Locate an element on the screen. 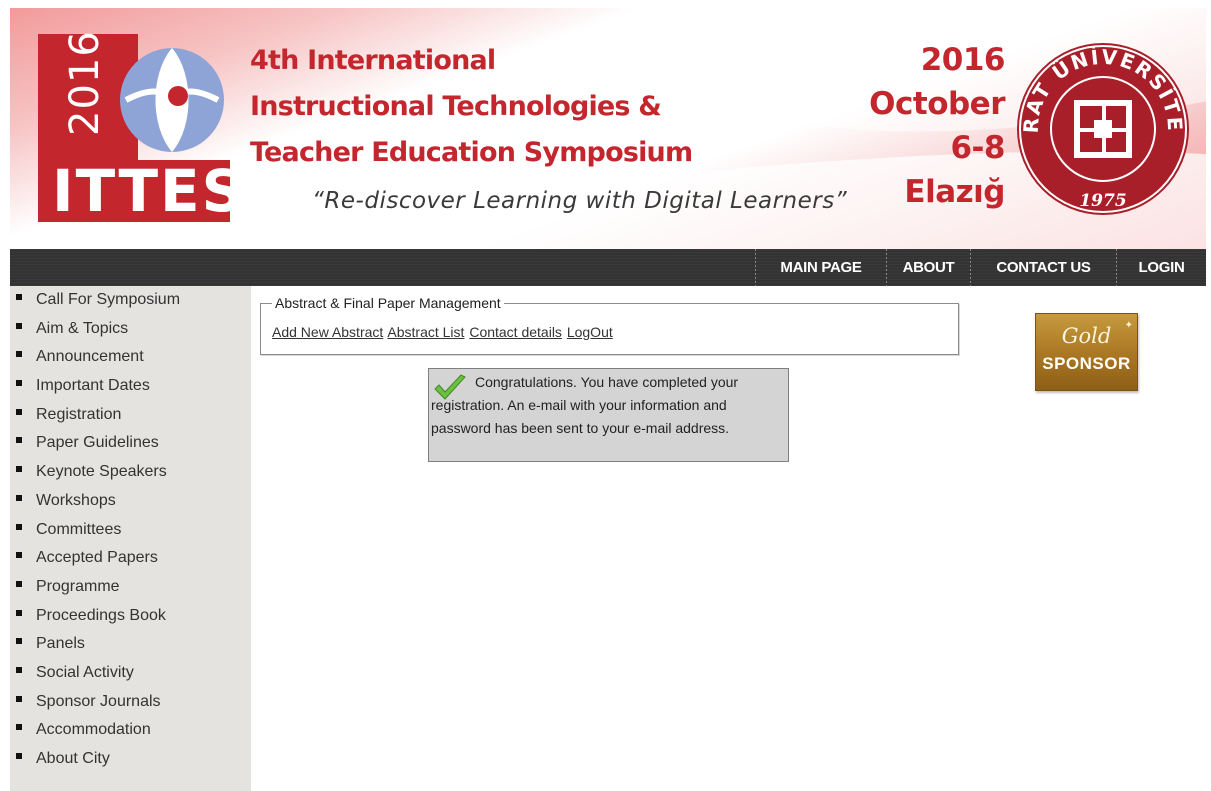 Image resolution: width=1211 pixels, height=791 pixels. sidebar-item-label: Sponsor Journals is located at coordinates (98, 701).